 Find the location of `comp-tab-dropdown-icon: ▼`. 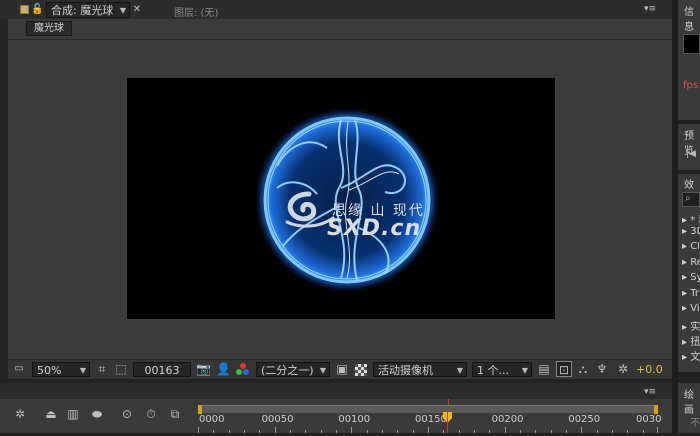

comp-tab-dropdown-icon: ▼ is located at coordinates (123, 10).